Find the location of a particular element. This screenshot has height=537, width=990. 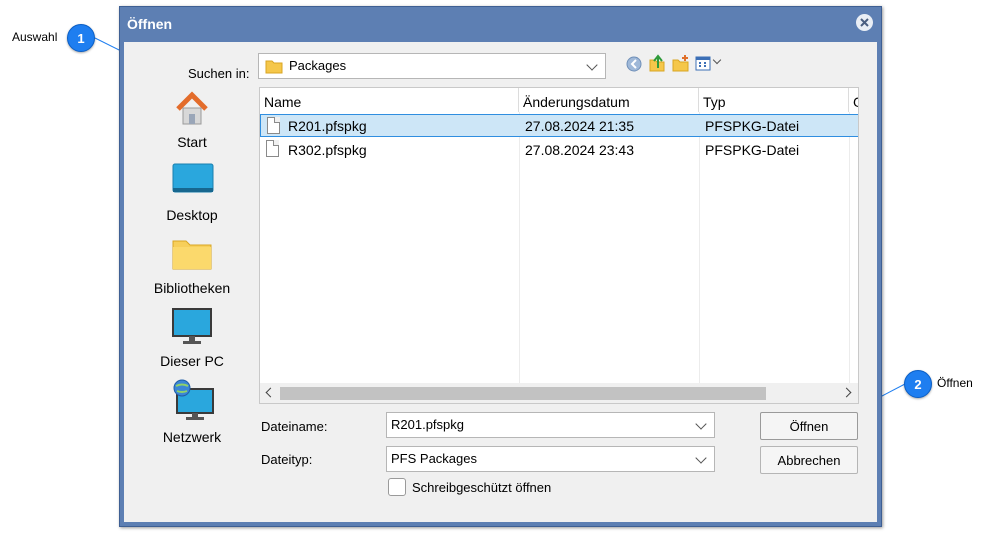

look-in-select: Packages is located at coordinates (432, 66).